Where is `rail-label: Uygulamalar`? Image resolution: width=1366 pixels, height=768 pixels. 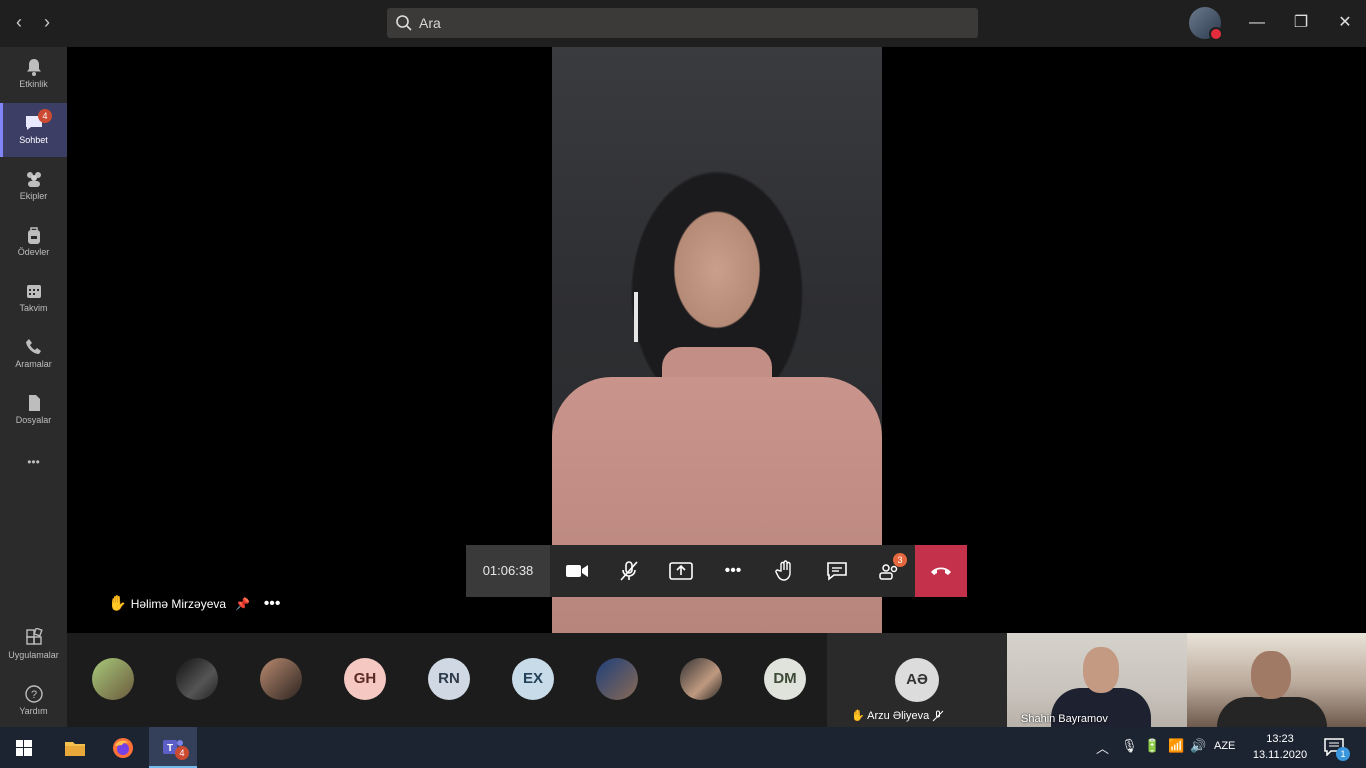 rail-label: Uygulamalar is located at coordinates (33, 655).